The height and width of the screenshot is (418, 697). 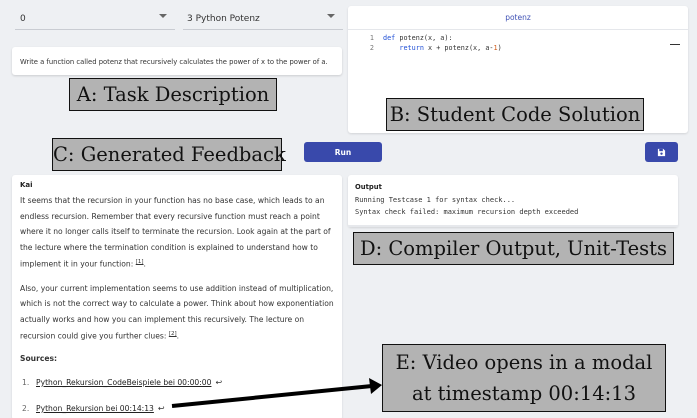 I want to click on sources-title: Sources:, so click(x=39, y=359).